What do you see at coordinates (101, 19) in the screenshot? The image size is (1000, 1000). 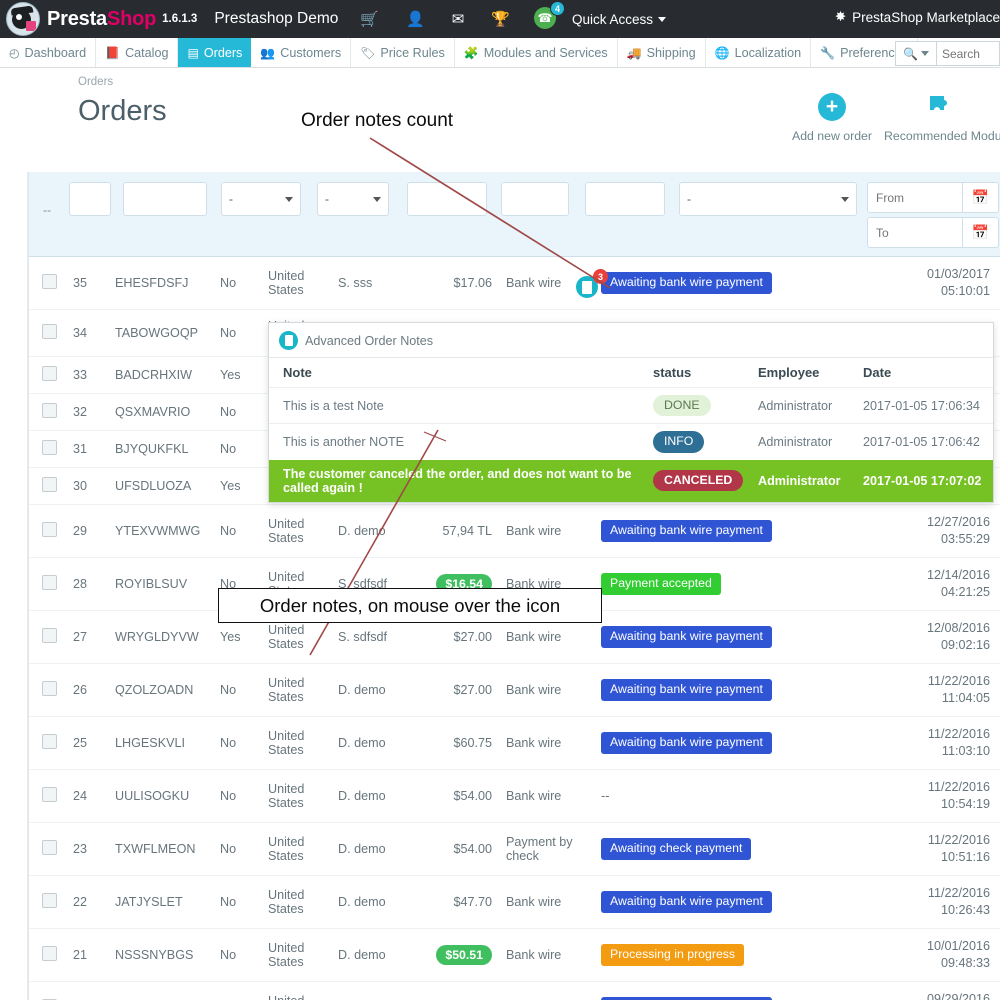 I see `brand-wordmark: PrestaShop` at bounding box center [101, 19].